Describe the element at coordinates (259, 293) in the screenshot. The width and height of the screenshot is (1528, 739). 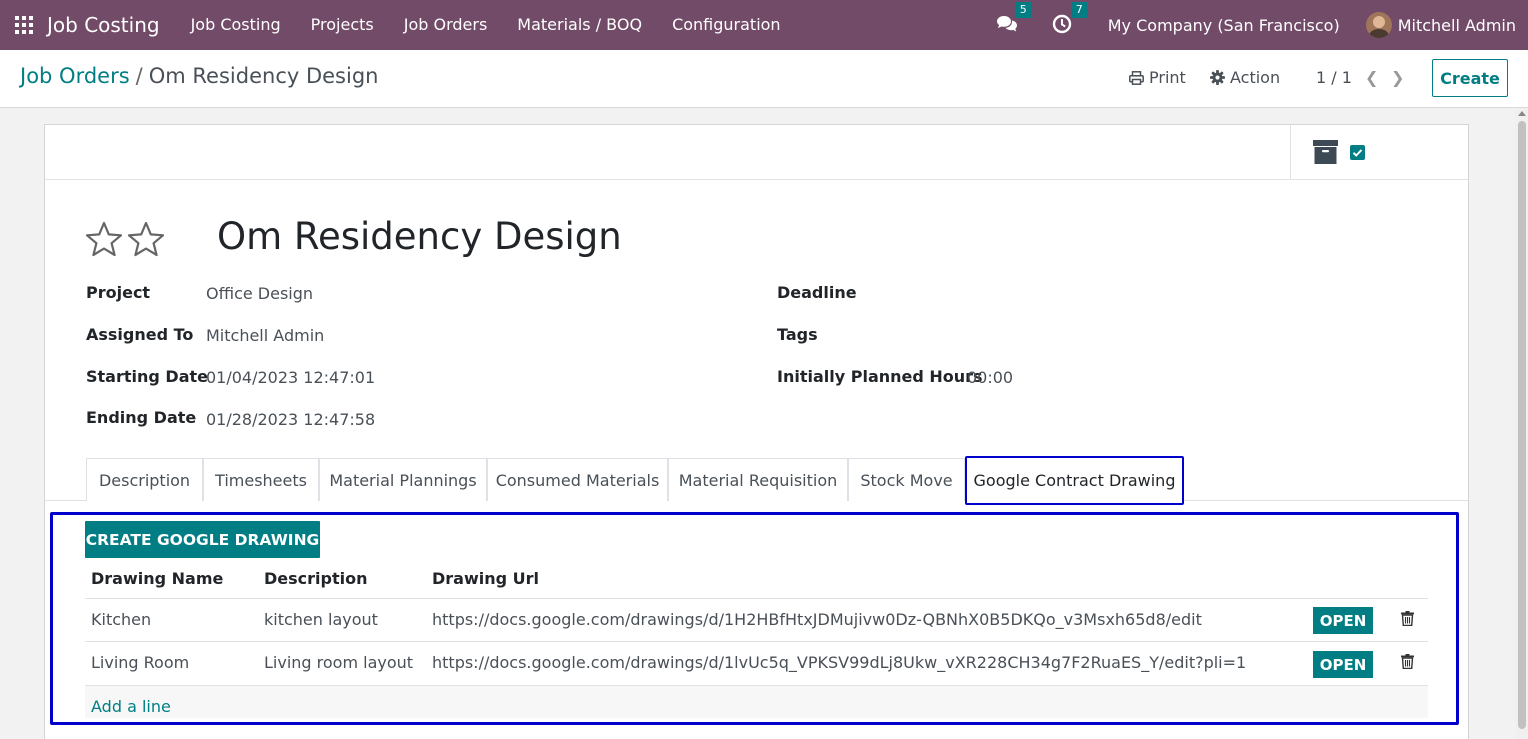
I see `project-field: Office Design` at that location.